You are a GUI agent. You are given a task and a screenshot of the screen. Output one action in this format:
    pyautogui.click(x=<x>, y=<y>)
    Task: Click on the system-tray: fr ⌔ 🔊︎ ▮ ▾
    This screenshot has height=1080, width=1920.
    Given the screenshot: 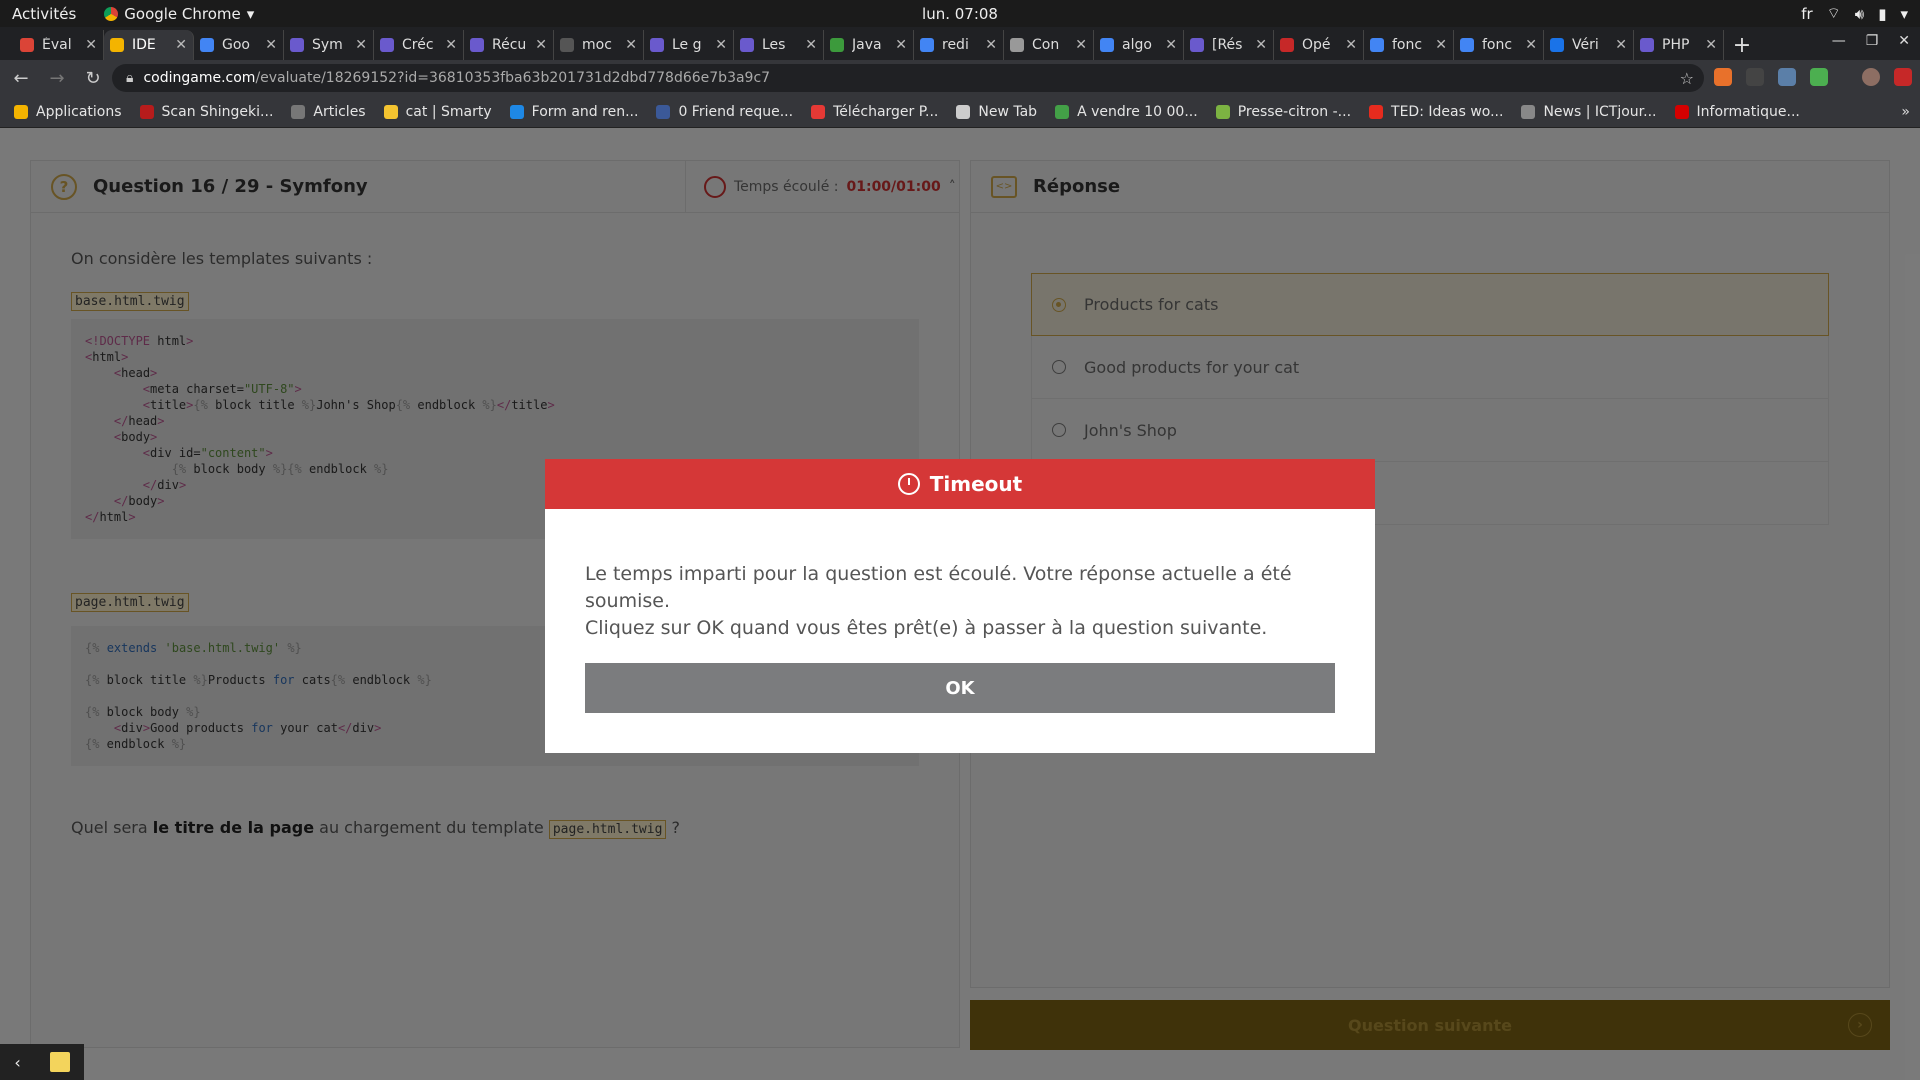 What is the action you would take?
    pyautogui.click(x=1854, y=13)
    